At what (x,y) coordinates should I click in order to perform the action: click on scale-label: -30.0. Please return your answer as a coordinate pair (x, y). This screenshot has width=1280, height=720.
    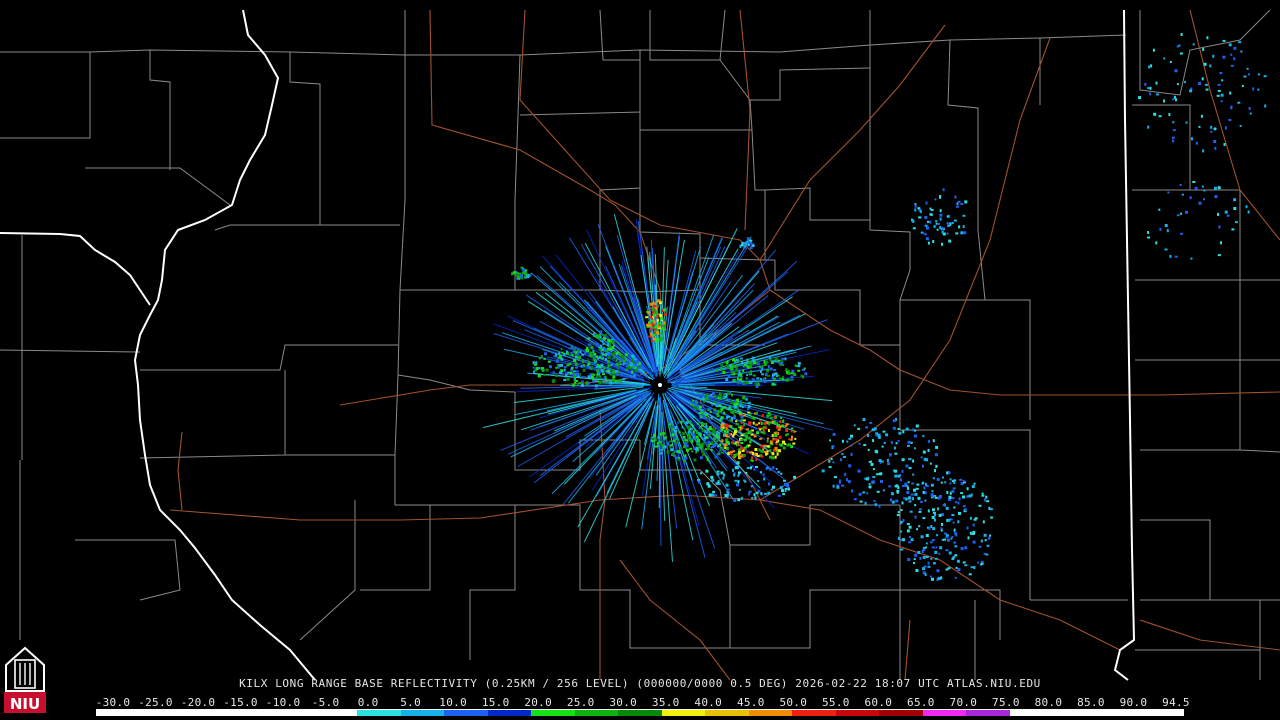
    Looking at the image, I should click on (113, 702).